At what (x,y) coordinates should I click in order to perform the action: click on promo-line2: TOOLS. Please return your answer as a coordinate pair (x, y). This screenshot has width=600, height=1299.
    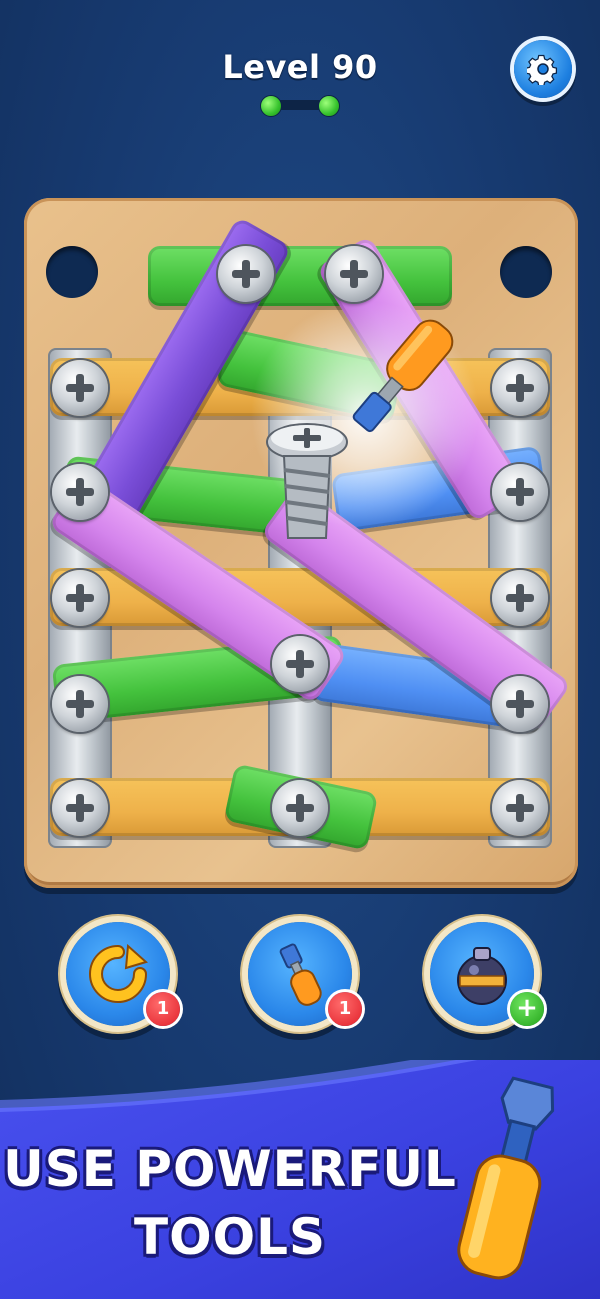
    Looking at the image, I should click on (230, 1237).